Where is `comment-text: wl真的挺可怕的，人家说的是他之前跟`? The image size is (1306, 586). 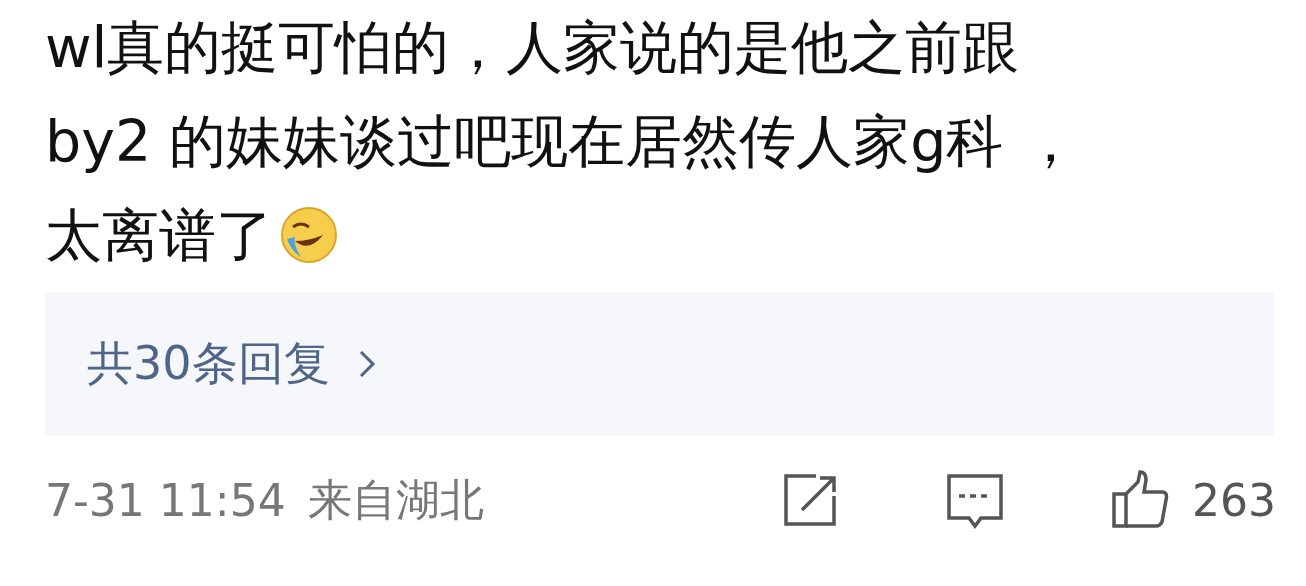
comment-text: wl真的挺可怕的，人家说的是他之前跟 is located at coordinates (532, 47).